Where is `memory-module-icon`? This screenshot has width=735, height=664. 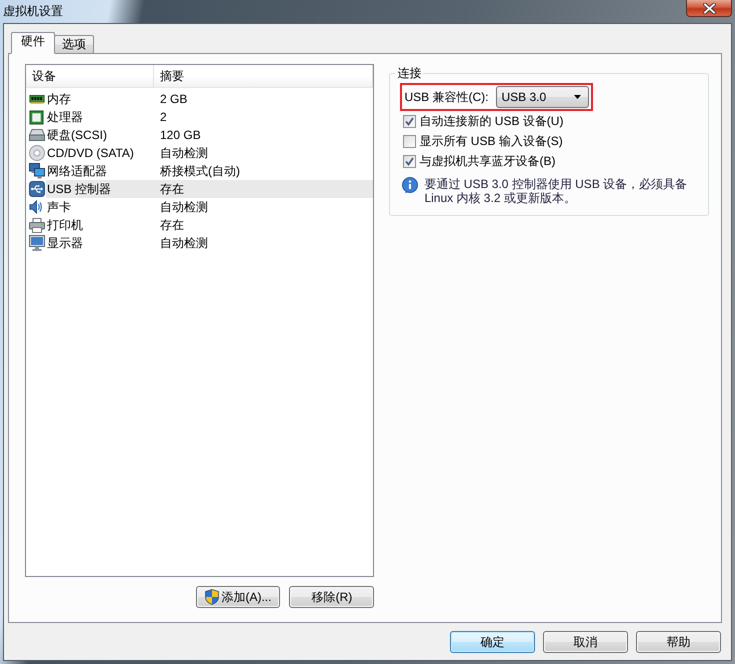
memory-module-icon is located at coordinates (37, 99).